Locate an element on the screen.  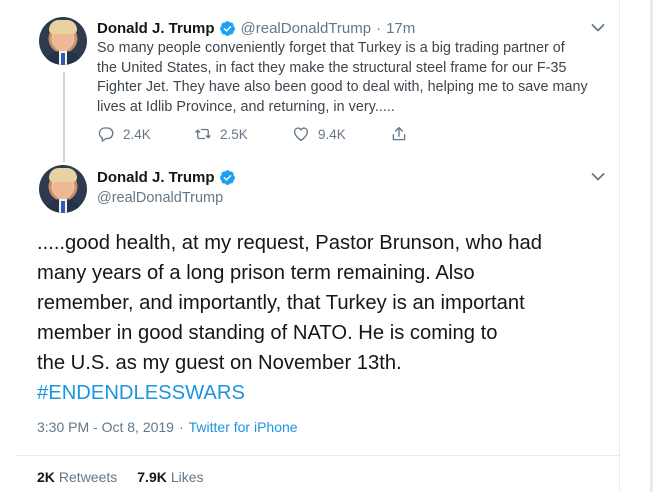
like-icon is located at coordinates (301, 134).